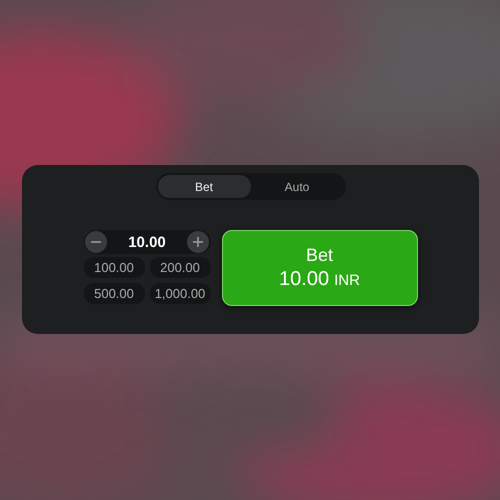 The image size is (500, 500). I want to click on decrease-button, so click(95, 242).